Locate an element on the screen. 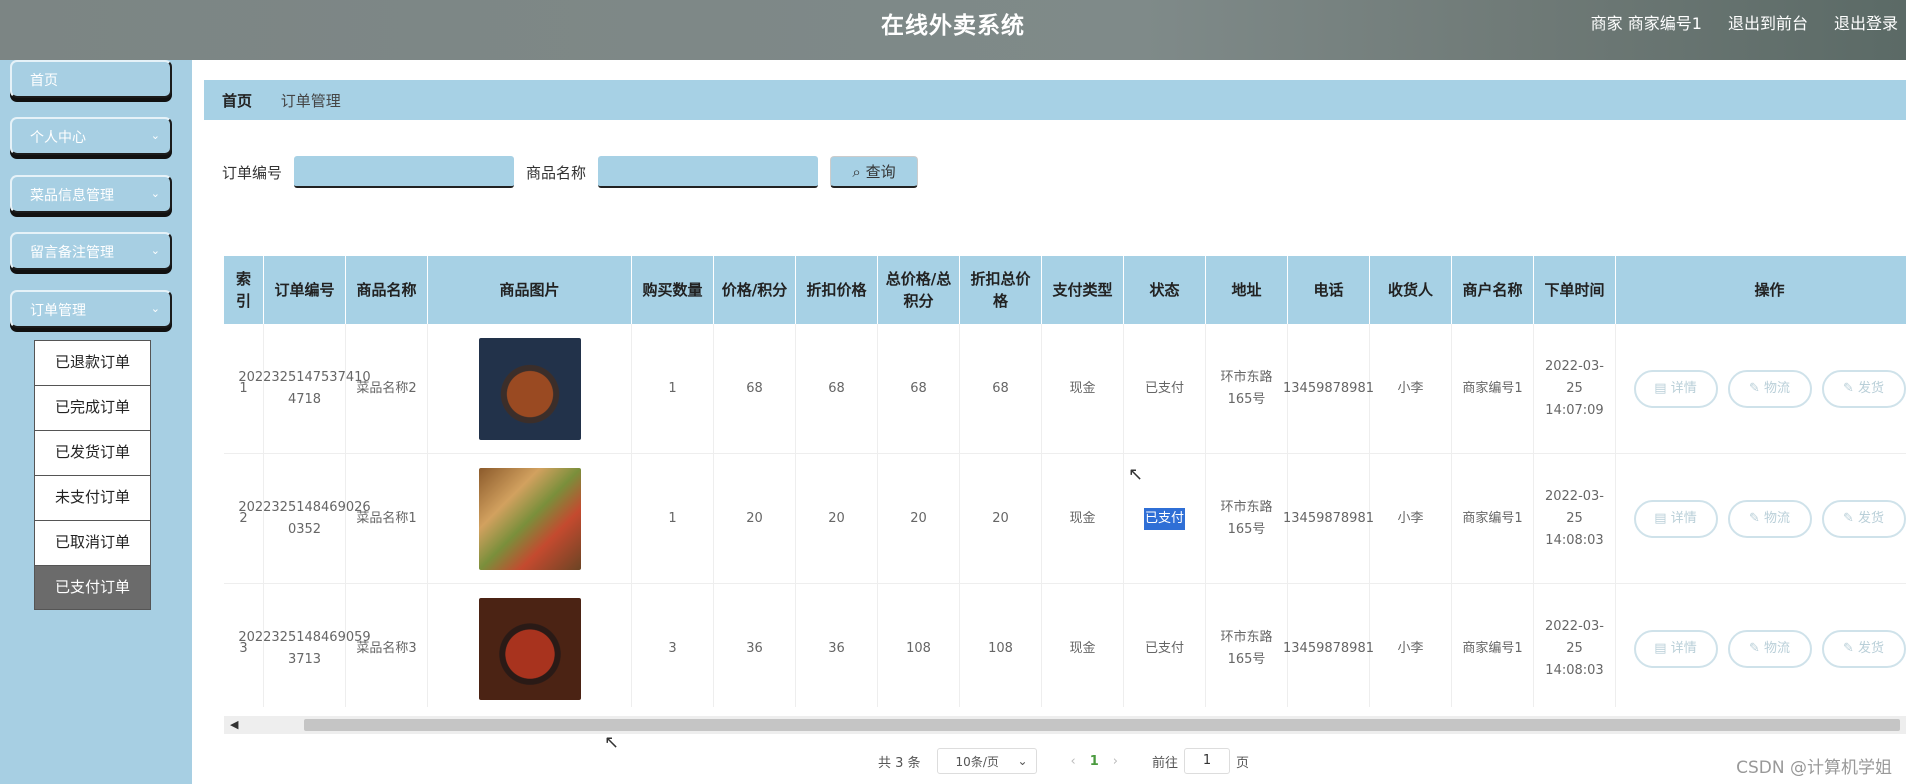  prev-page-icon: ‹ is located at coordinates (1073, 761).